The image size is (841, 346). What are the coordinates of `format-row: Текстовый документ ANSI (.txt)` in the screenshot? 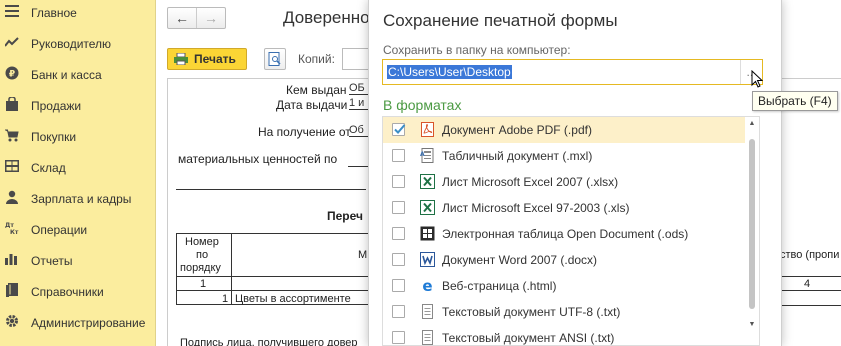 It's located at (565, 335).